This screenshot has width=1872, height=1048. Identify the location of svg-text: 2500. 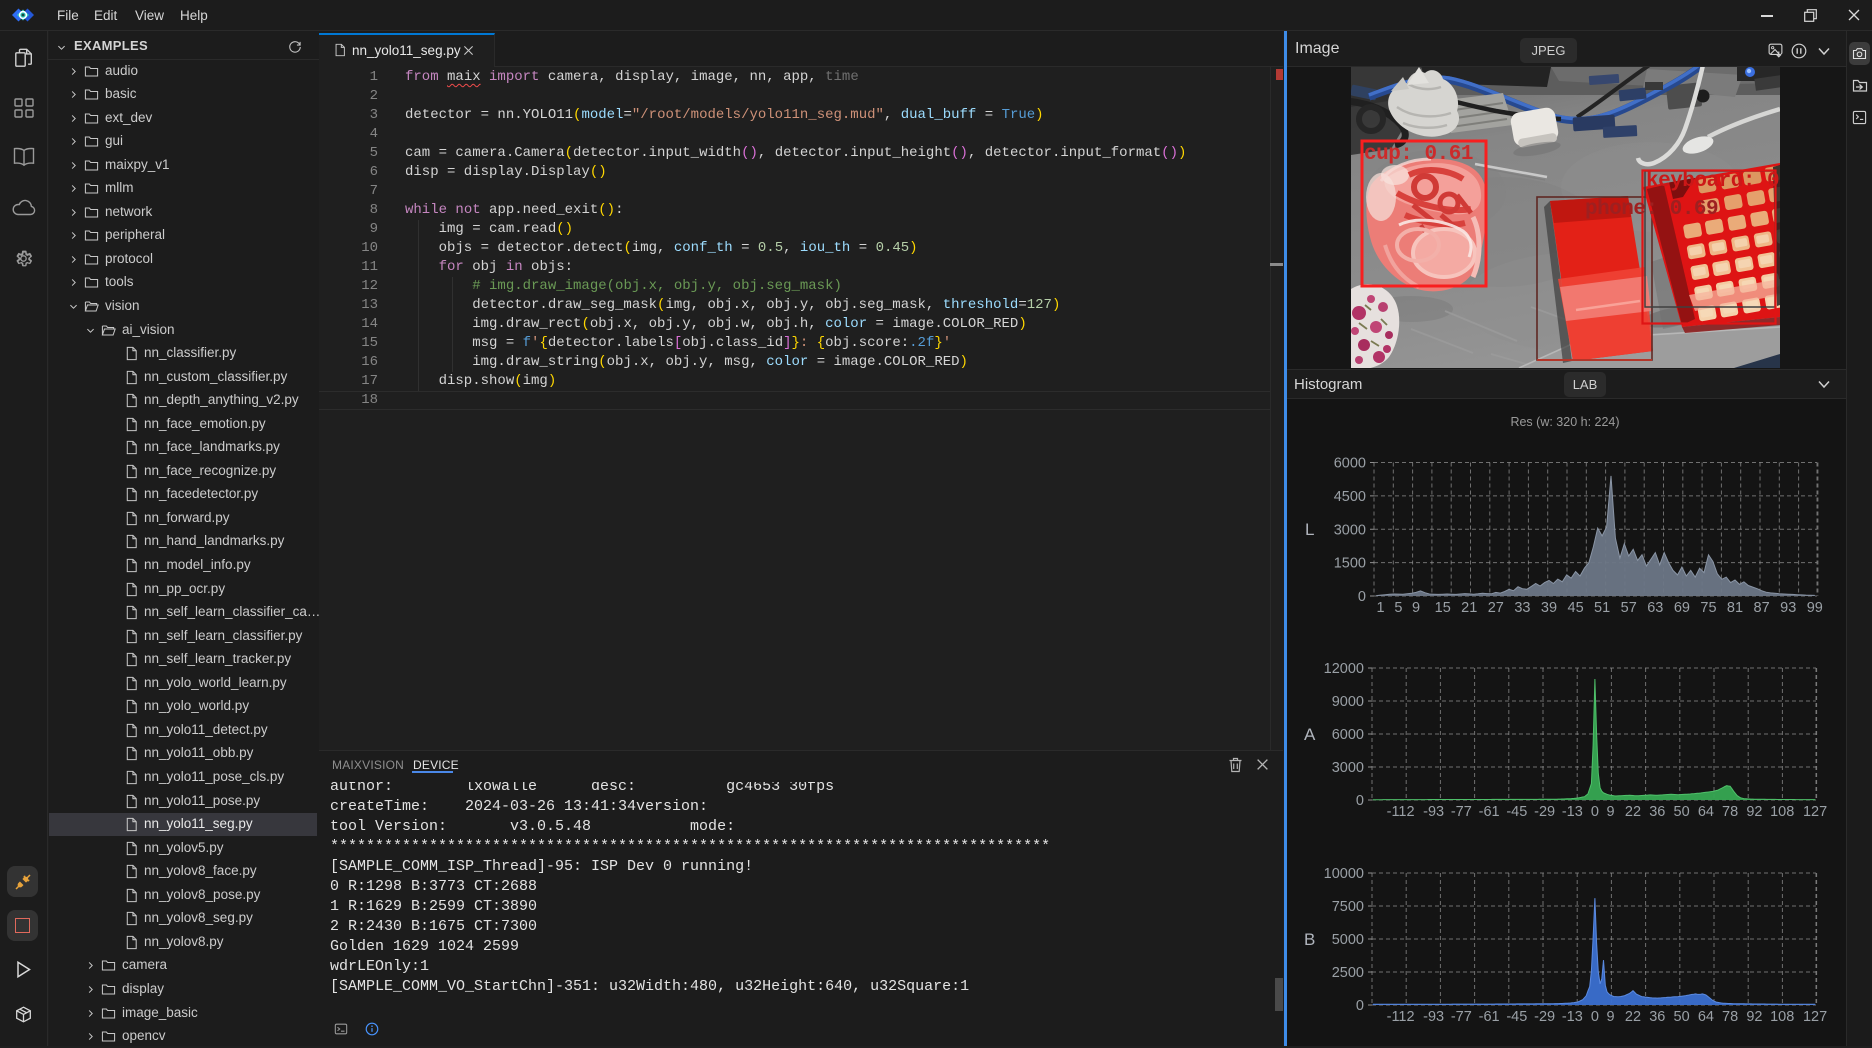
(1348, 973).